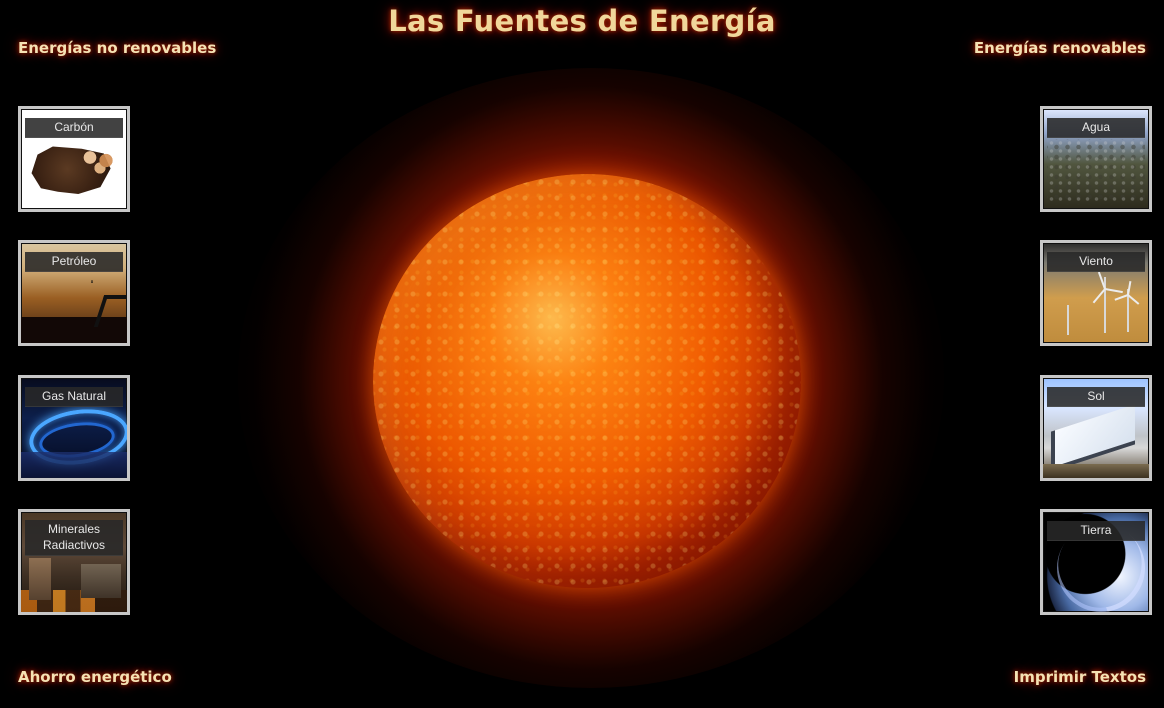  Describe the element at coordinates (74, 262) in the screenshot. I see `oil-tile-label: Petróleo` at that location.